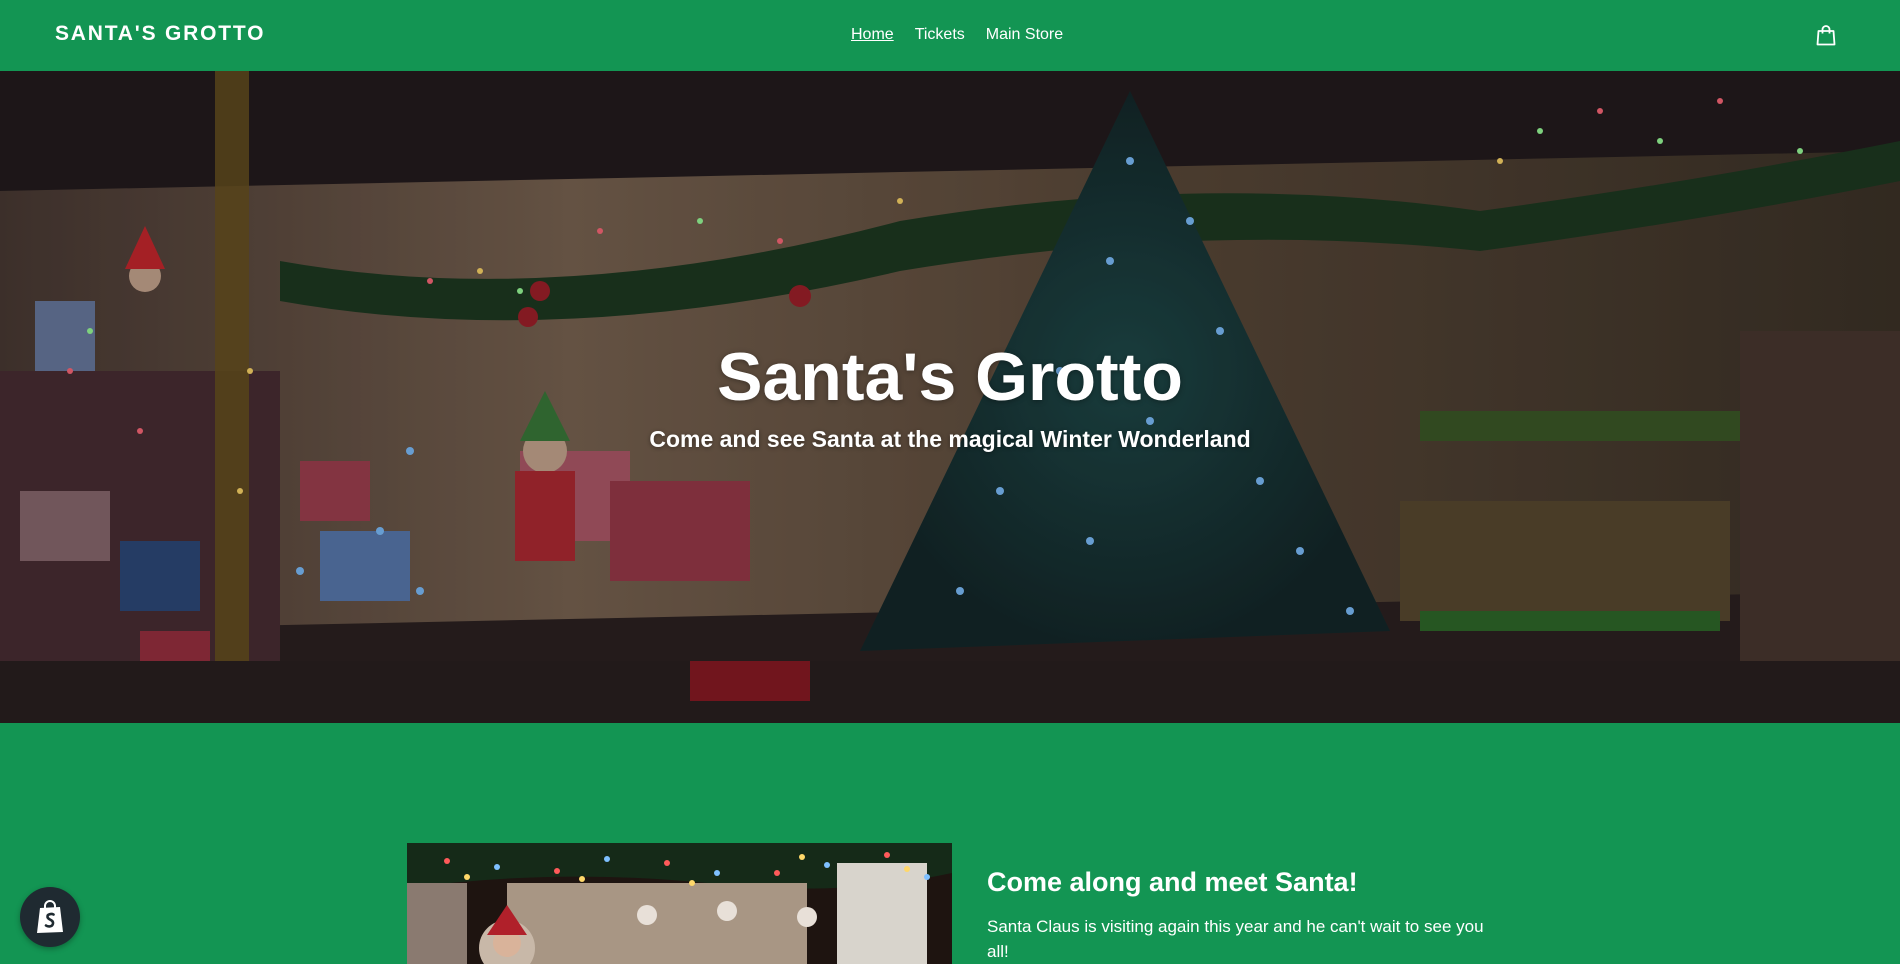 This screenshot has height=964, width=1900. Describe the element at coordinates (160, 34) in the screenshot. I see `site-logo: SANTA'S GROTTO` at that location.